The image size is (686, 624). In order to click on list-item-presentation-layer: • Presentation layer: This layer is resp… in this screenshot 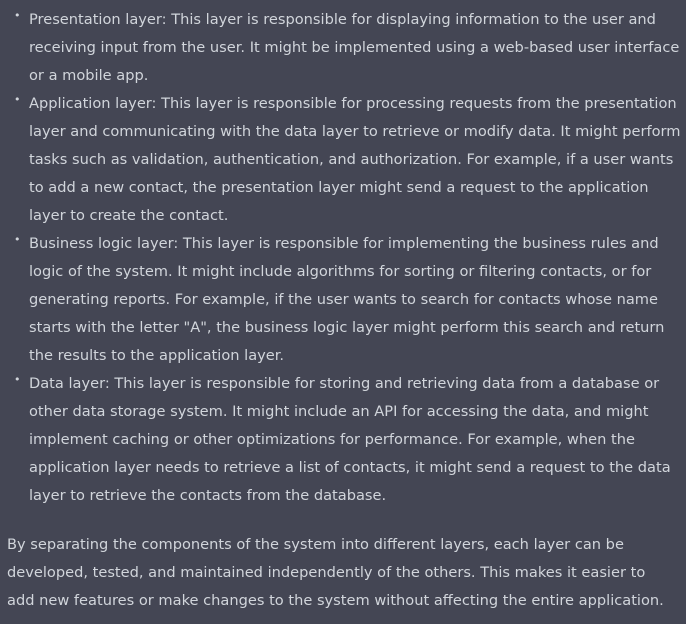, I will do `click(346, 48)`.